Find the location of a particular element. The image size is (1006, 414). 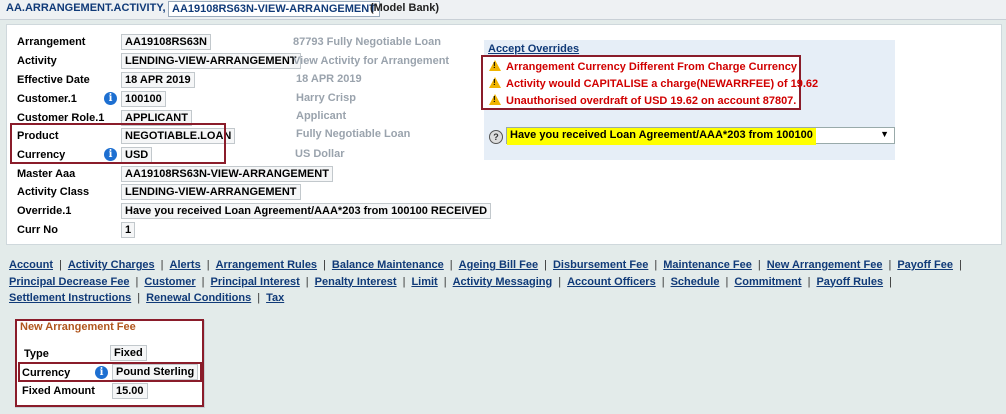

tab-payoff-fee: Payoff Fee is located at coordinates (925, 265).